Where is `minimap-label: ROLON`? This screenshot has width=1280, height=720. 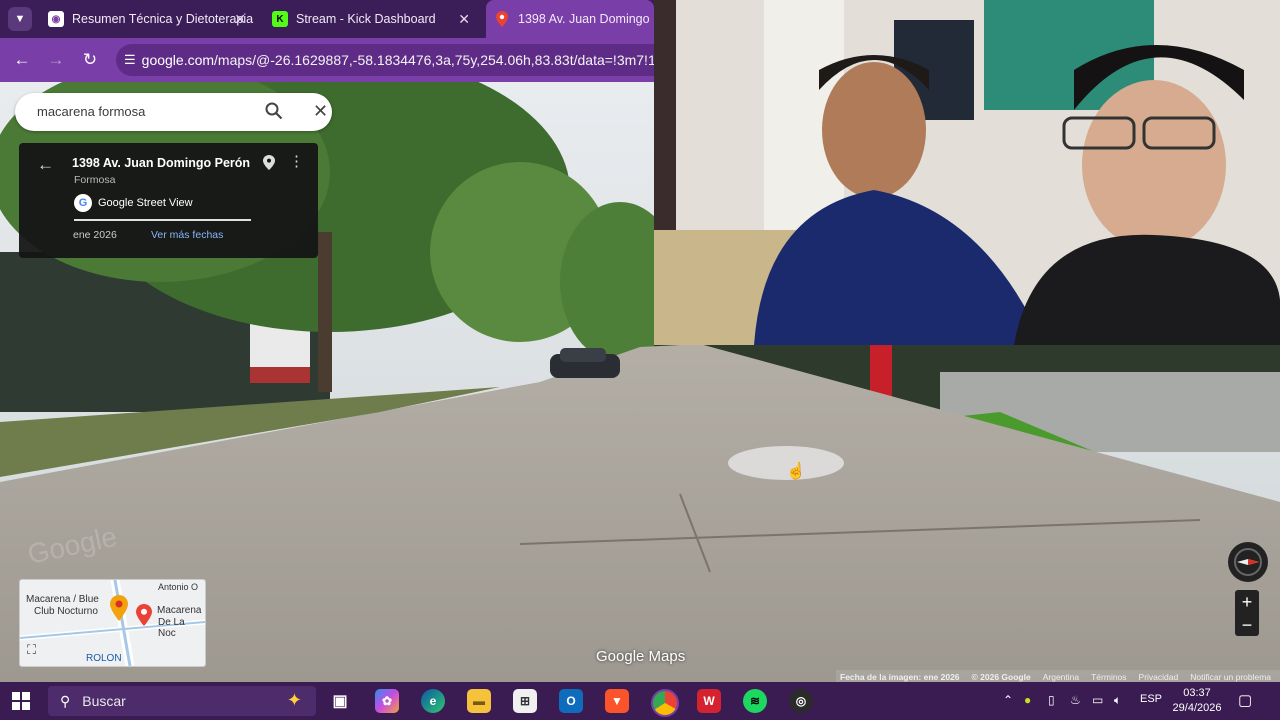
minimap-label: ROLON is located at coordinates (104, 658).